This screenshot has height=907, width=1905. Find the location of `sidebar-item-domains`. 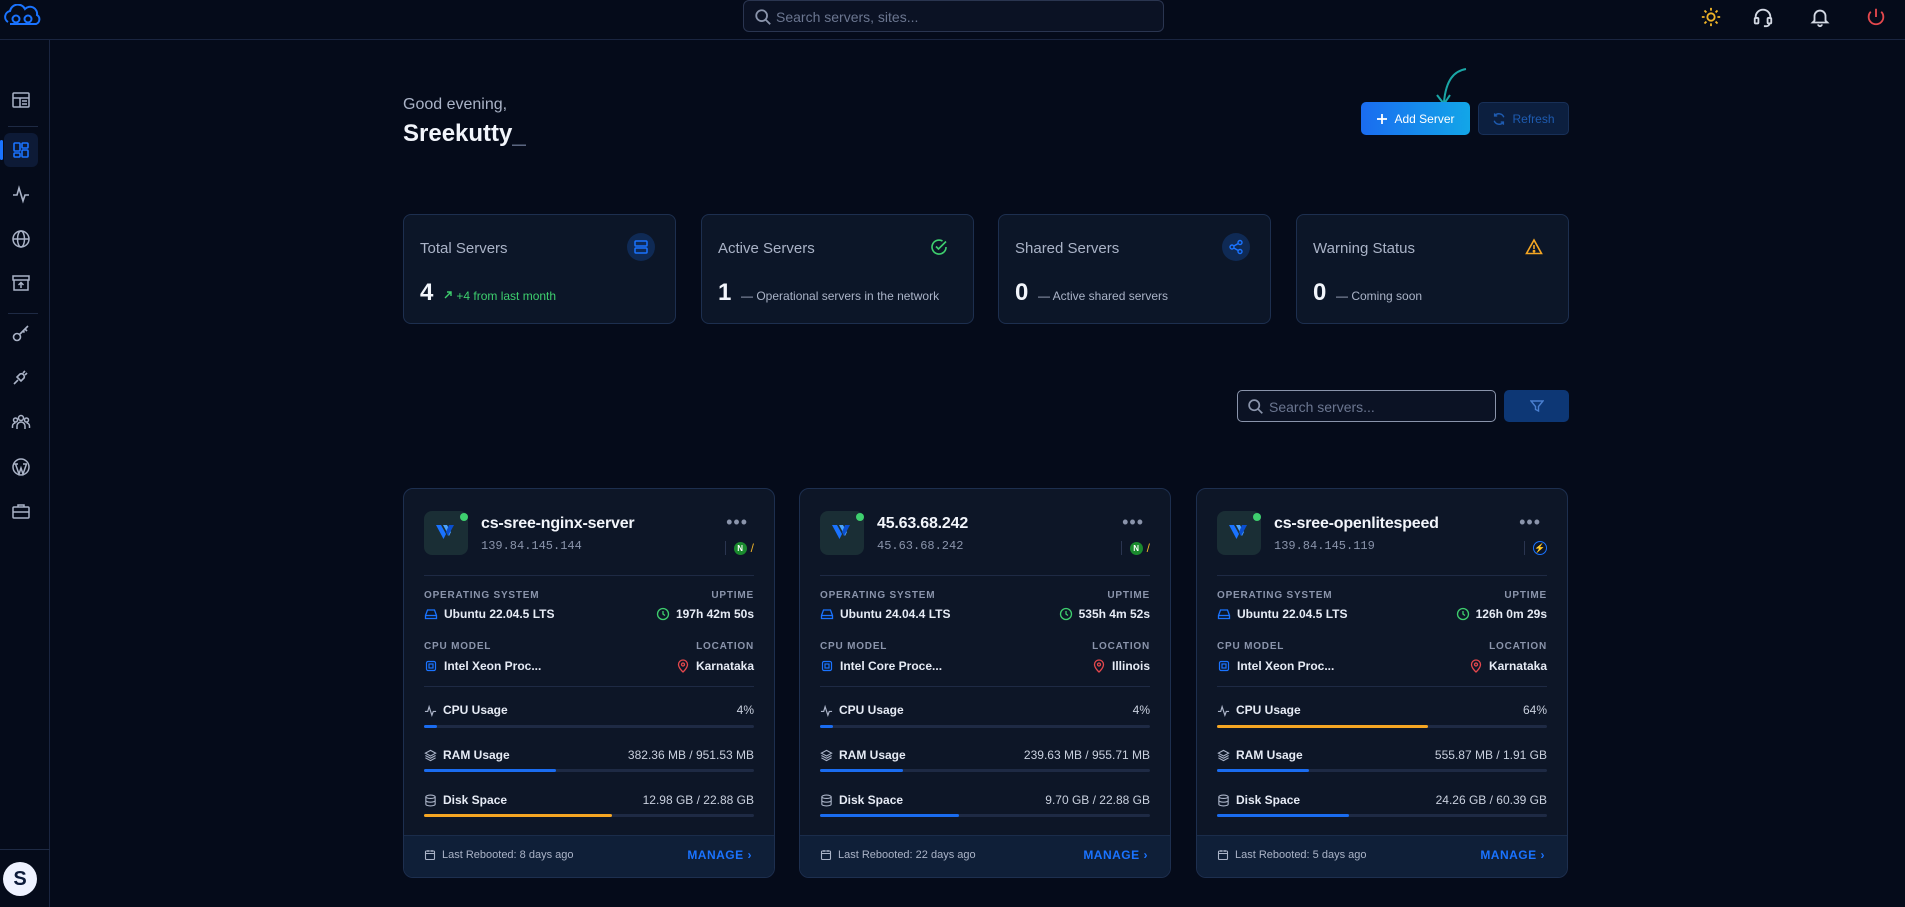

sidebar-item-domains is located at coordinates (21, 239).